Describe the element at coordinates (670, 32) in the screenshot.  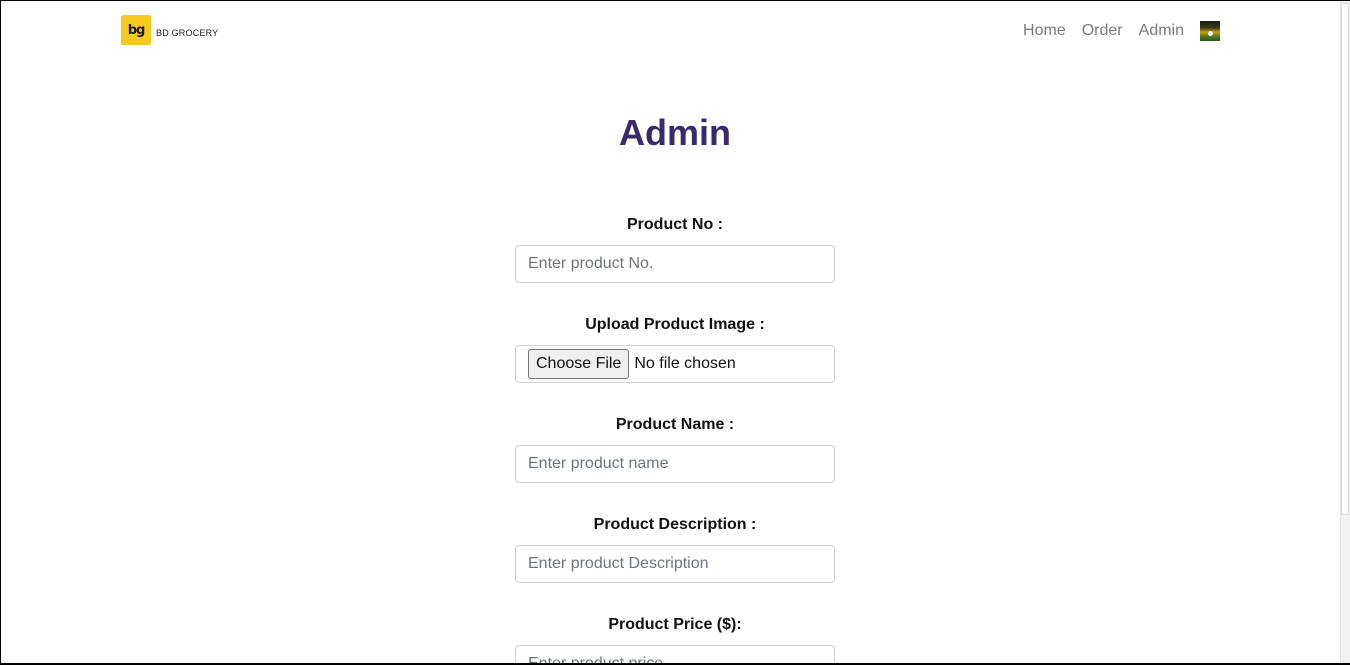
I see `navbar: bg BD GROCERY Home Order Admin` at that location.